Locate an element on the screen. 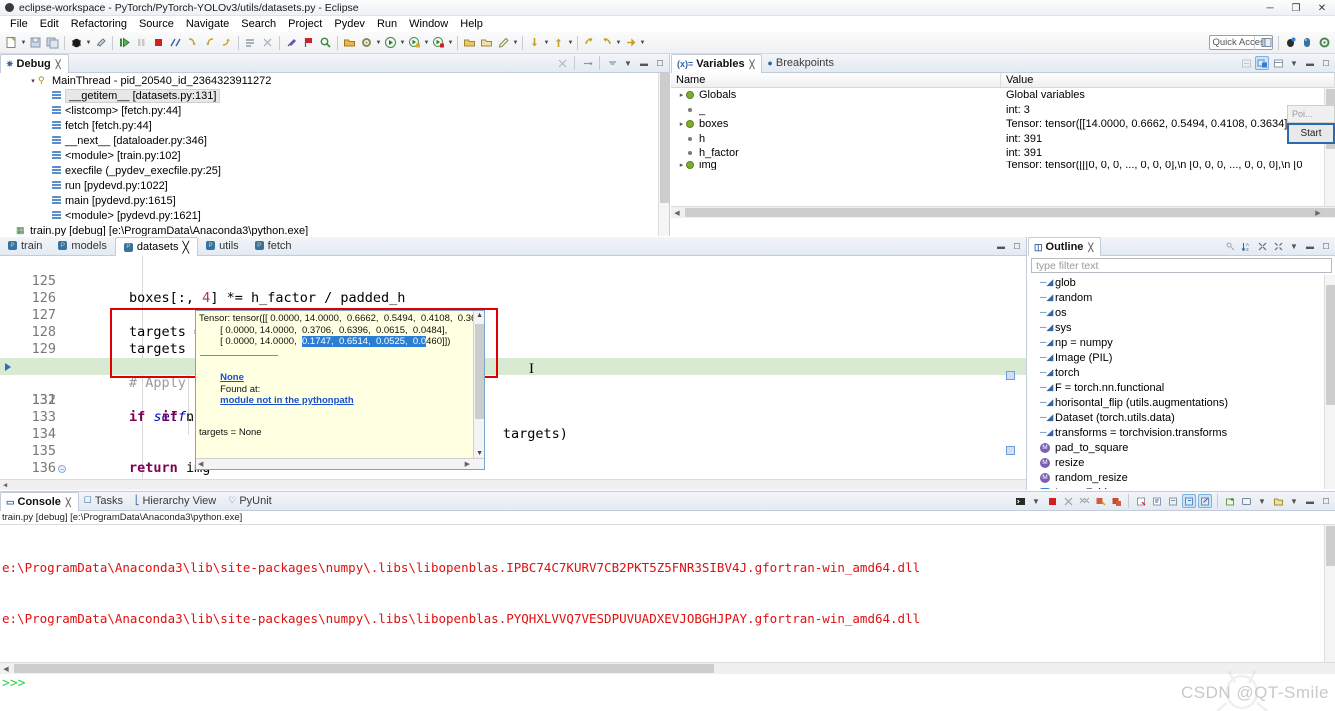  menu-item-run: Run is located at coordinates (387, 24).